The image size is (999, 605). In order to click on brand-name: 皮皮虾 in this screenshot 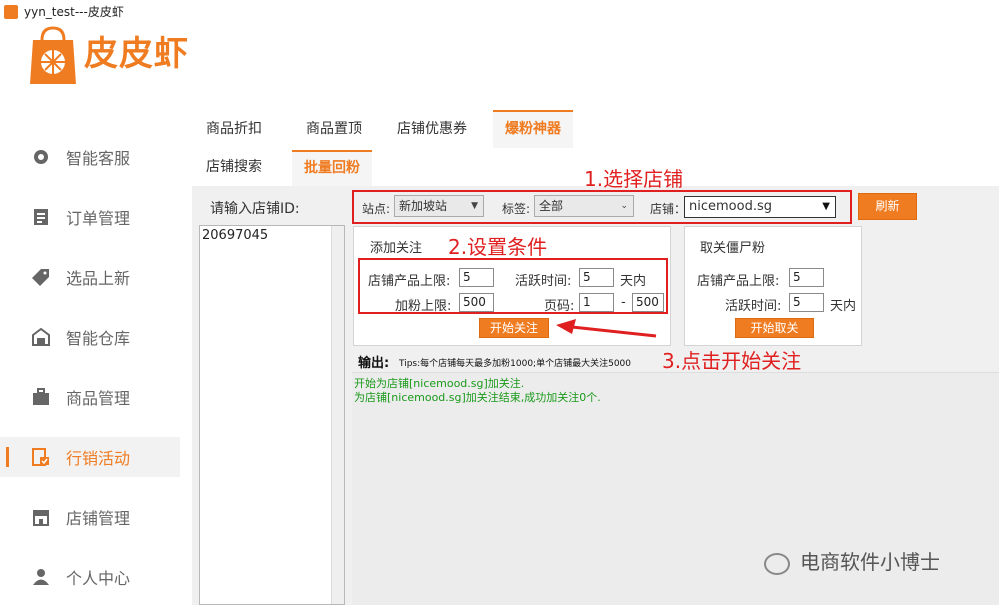, I will do `click(136, 54)`.